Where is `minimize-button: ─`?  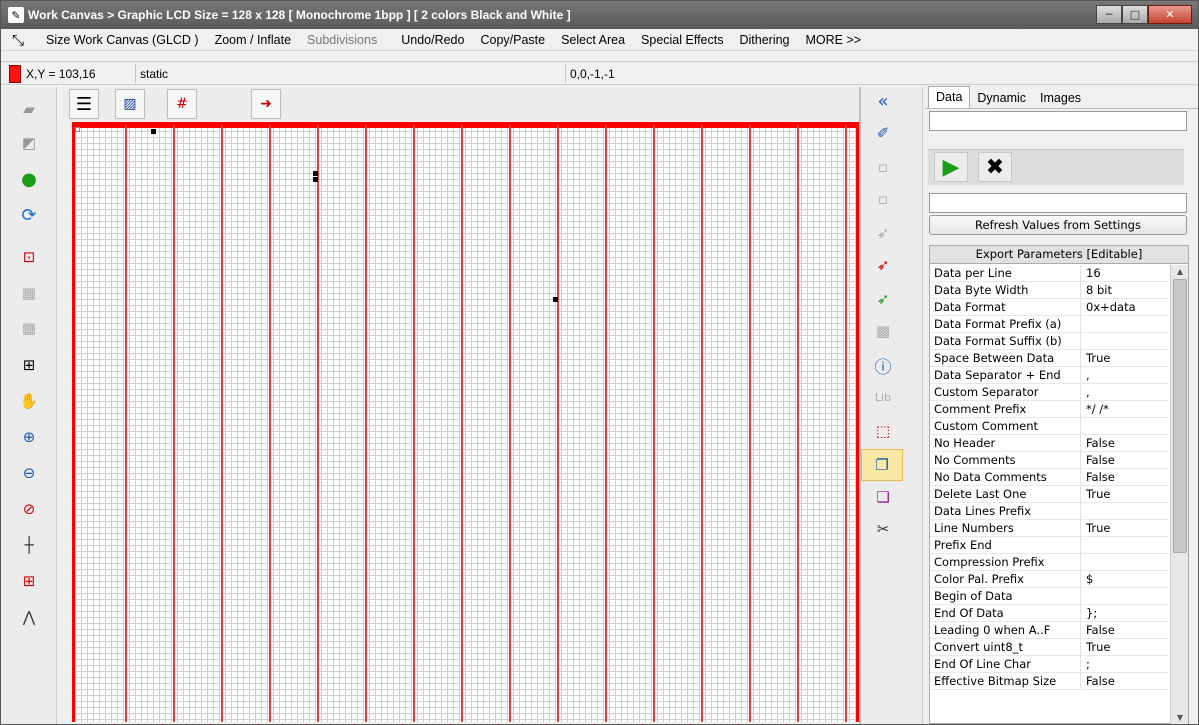
minimize-button: ─ is located at coordinates (1109, 14).